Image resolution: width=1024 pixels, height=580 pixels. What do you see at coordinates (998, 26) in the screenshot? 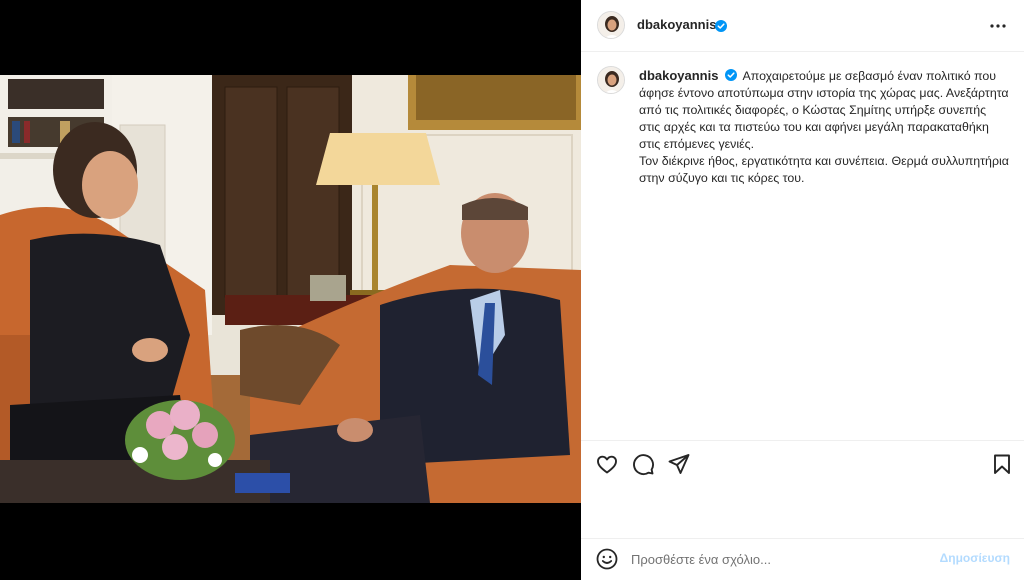
I see `more-options-icon` at bounding box center [998, 26].